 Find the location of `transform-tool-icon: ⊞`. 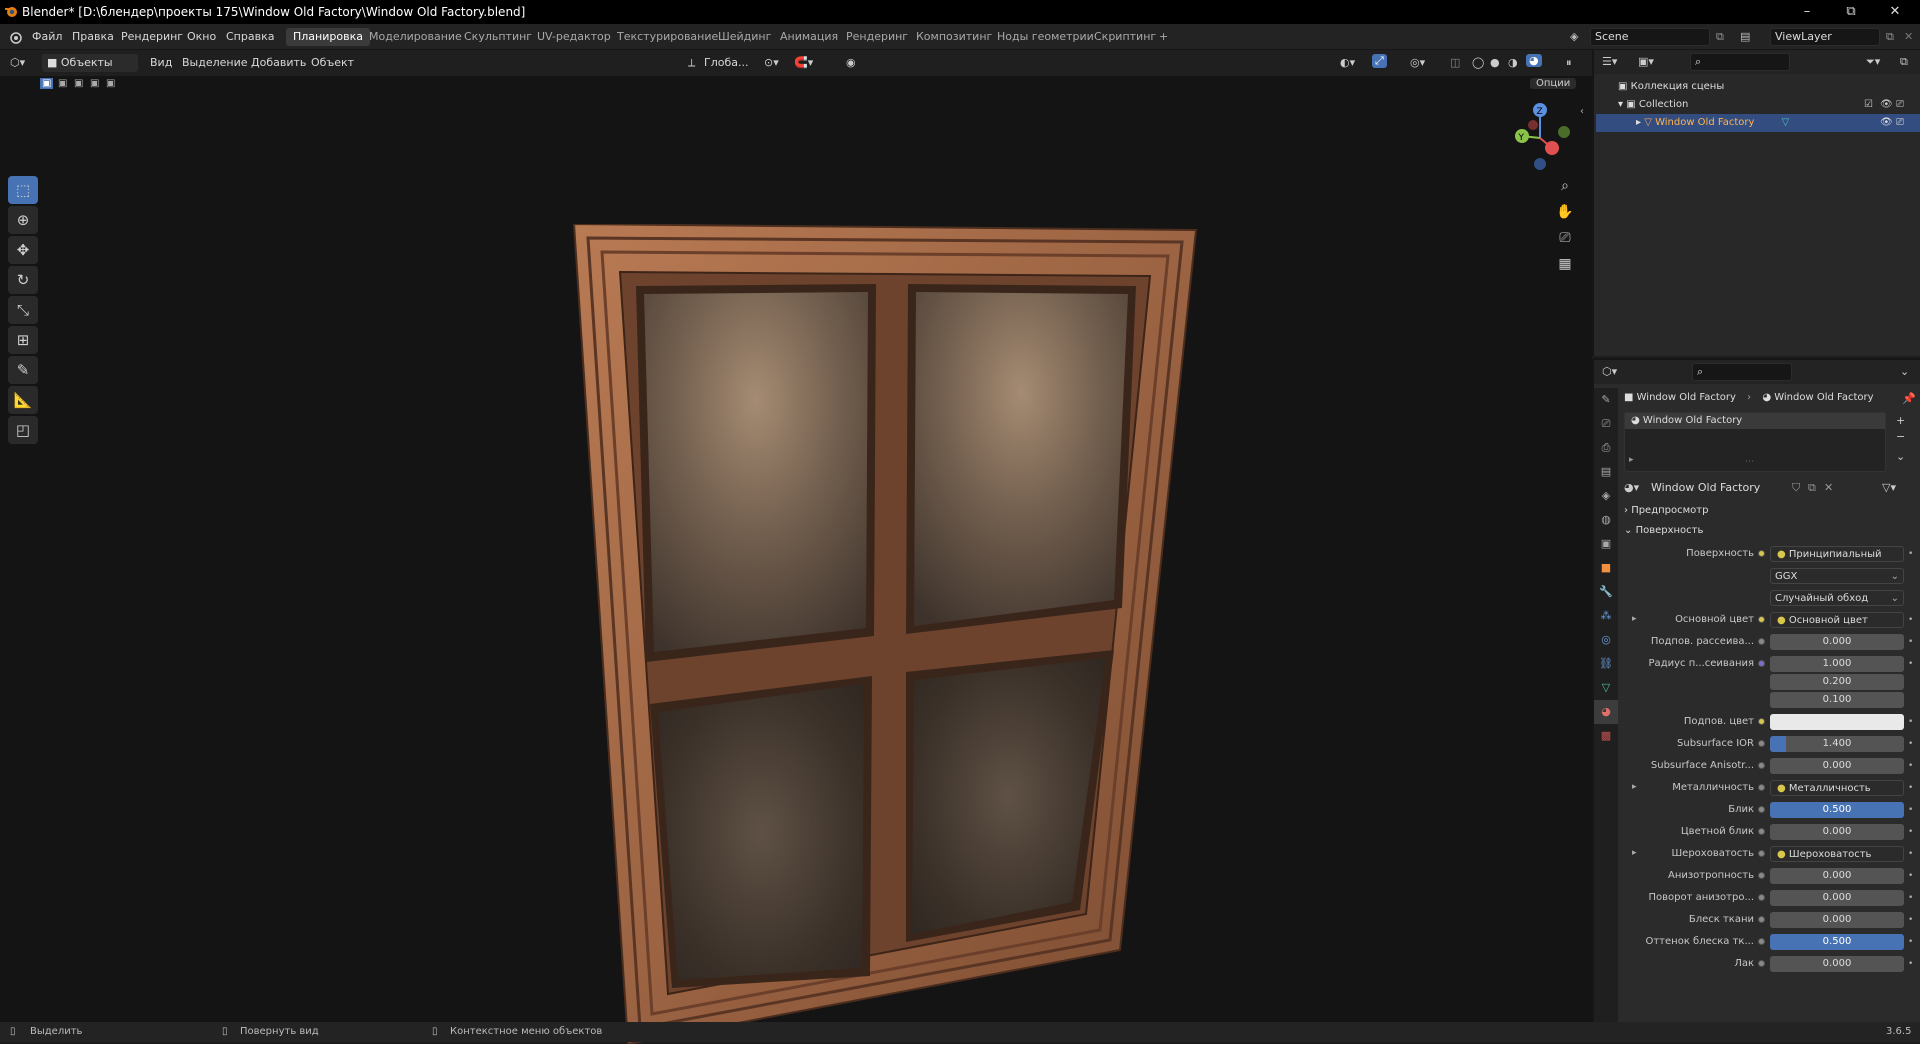

transform-tool-icon: ⊞ is located at coordinates (23, 340).